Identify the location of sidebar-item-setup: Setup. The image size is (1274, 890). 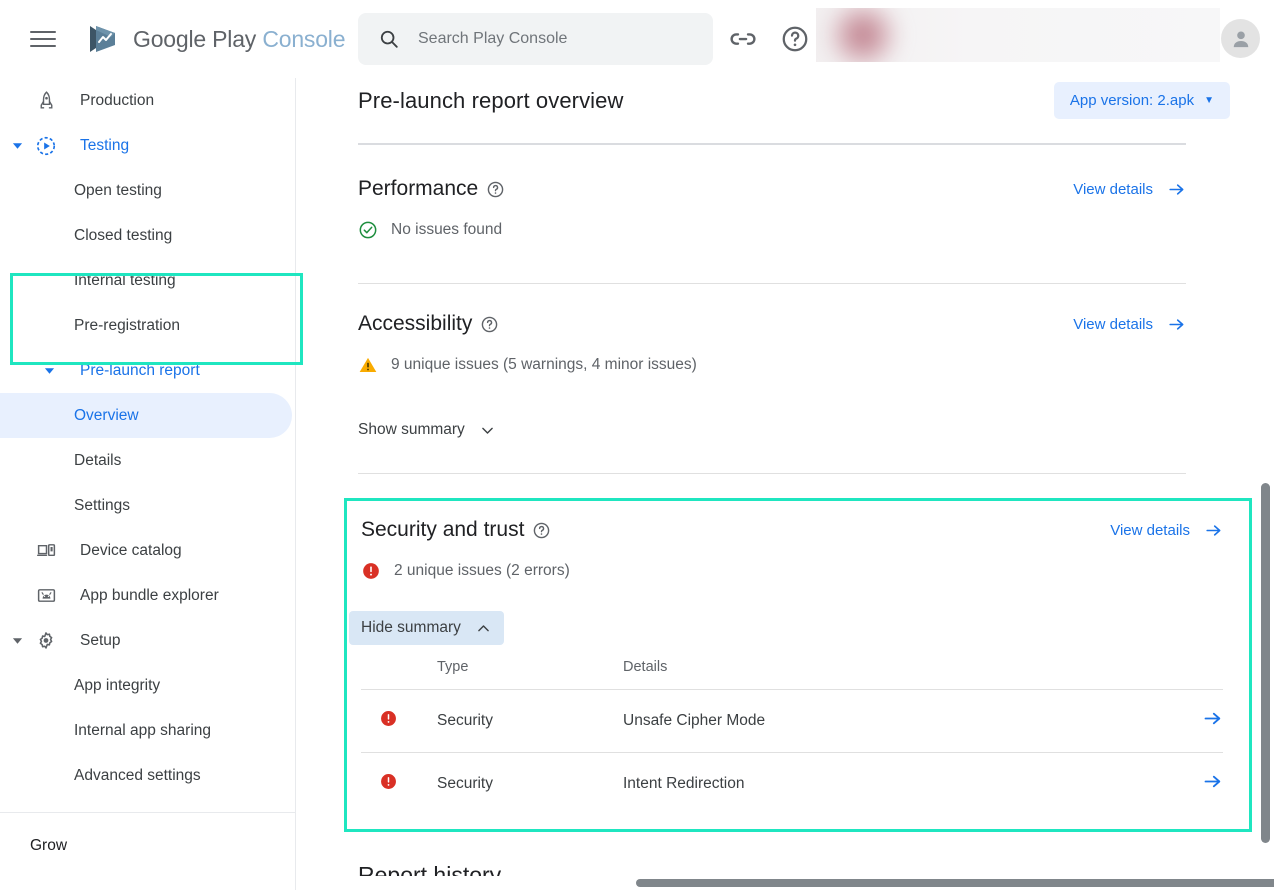
(147, 640).